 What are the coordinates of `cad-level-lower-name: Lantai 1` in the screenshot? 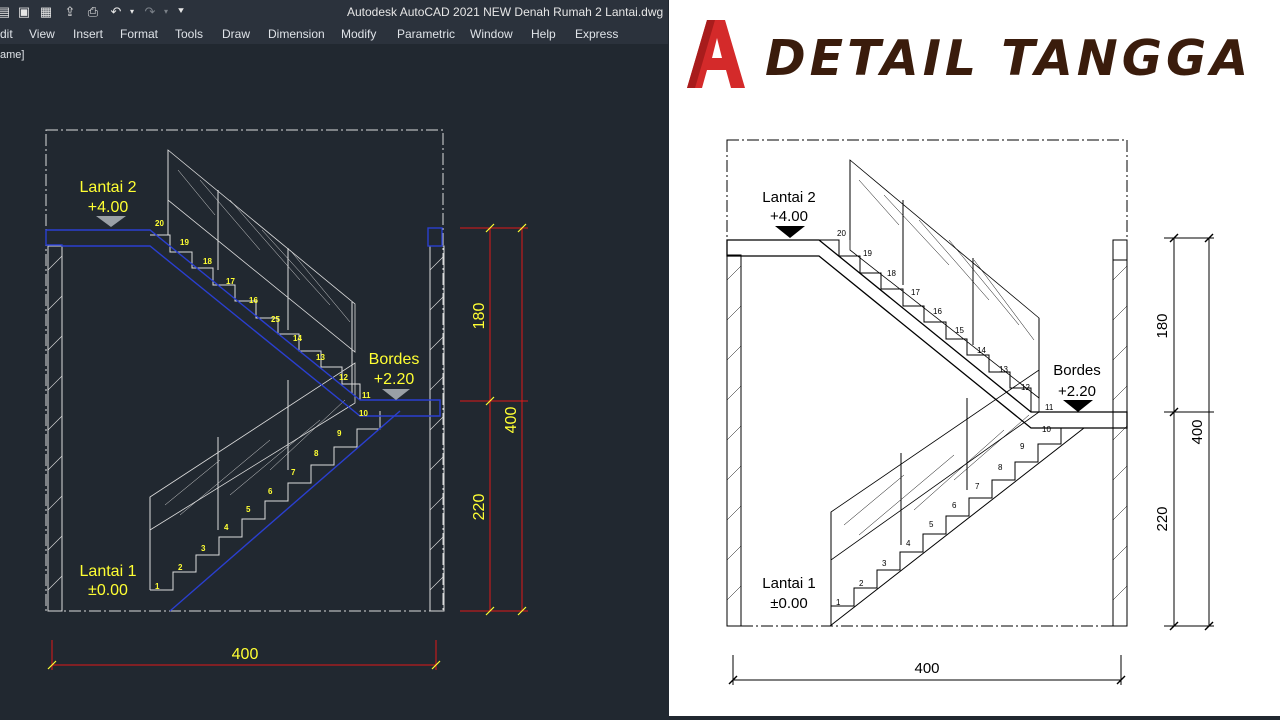 It's located at (108, 571).